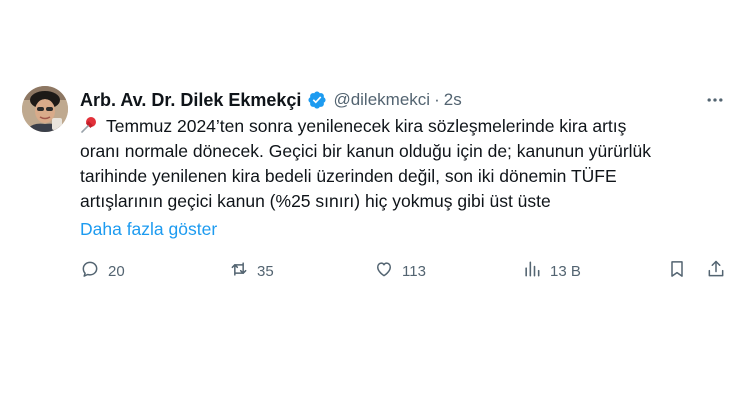  Describe the element at coordinates (116, 271) in the screenshot. I see `reply-count: 20` at that location.